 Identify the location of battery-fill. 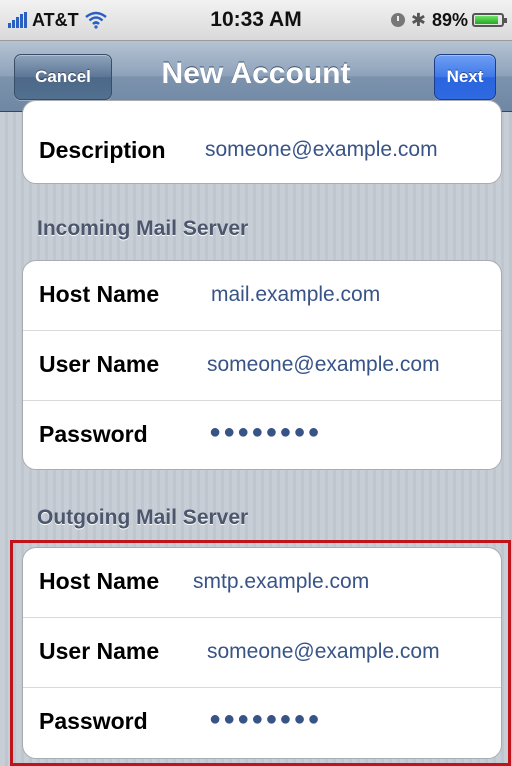
(487, 20).